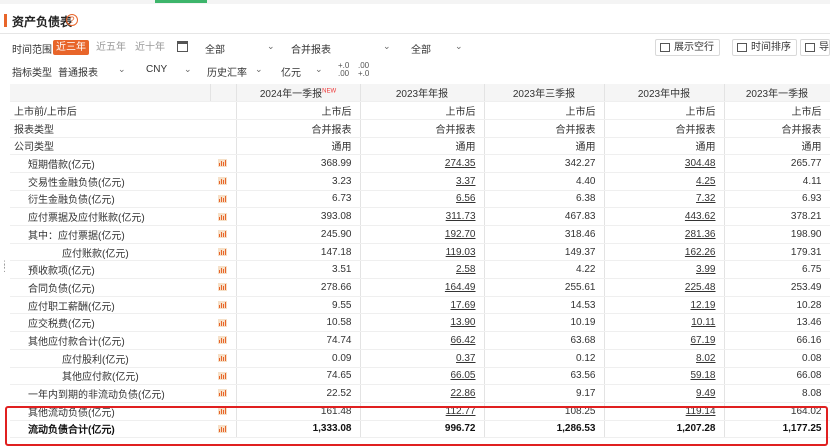 The height and width of the screenshot is (448, 830). Describe the element at coordinates (236, 71) in the screenshot. I see `exchange-rate-select: 历史汇率 ⌄` at that location.